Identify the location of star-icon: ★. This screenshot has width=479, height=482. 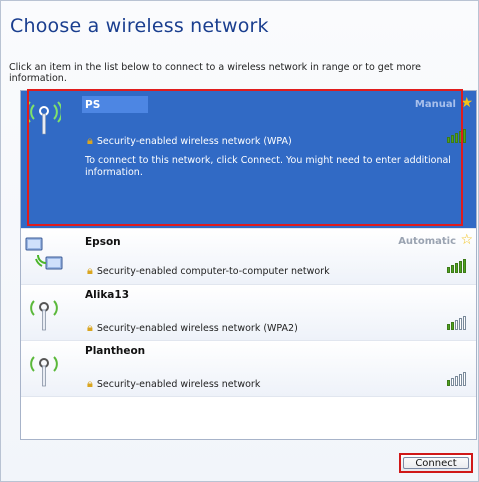
(466, 103).